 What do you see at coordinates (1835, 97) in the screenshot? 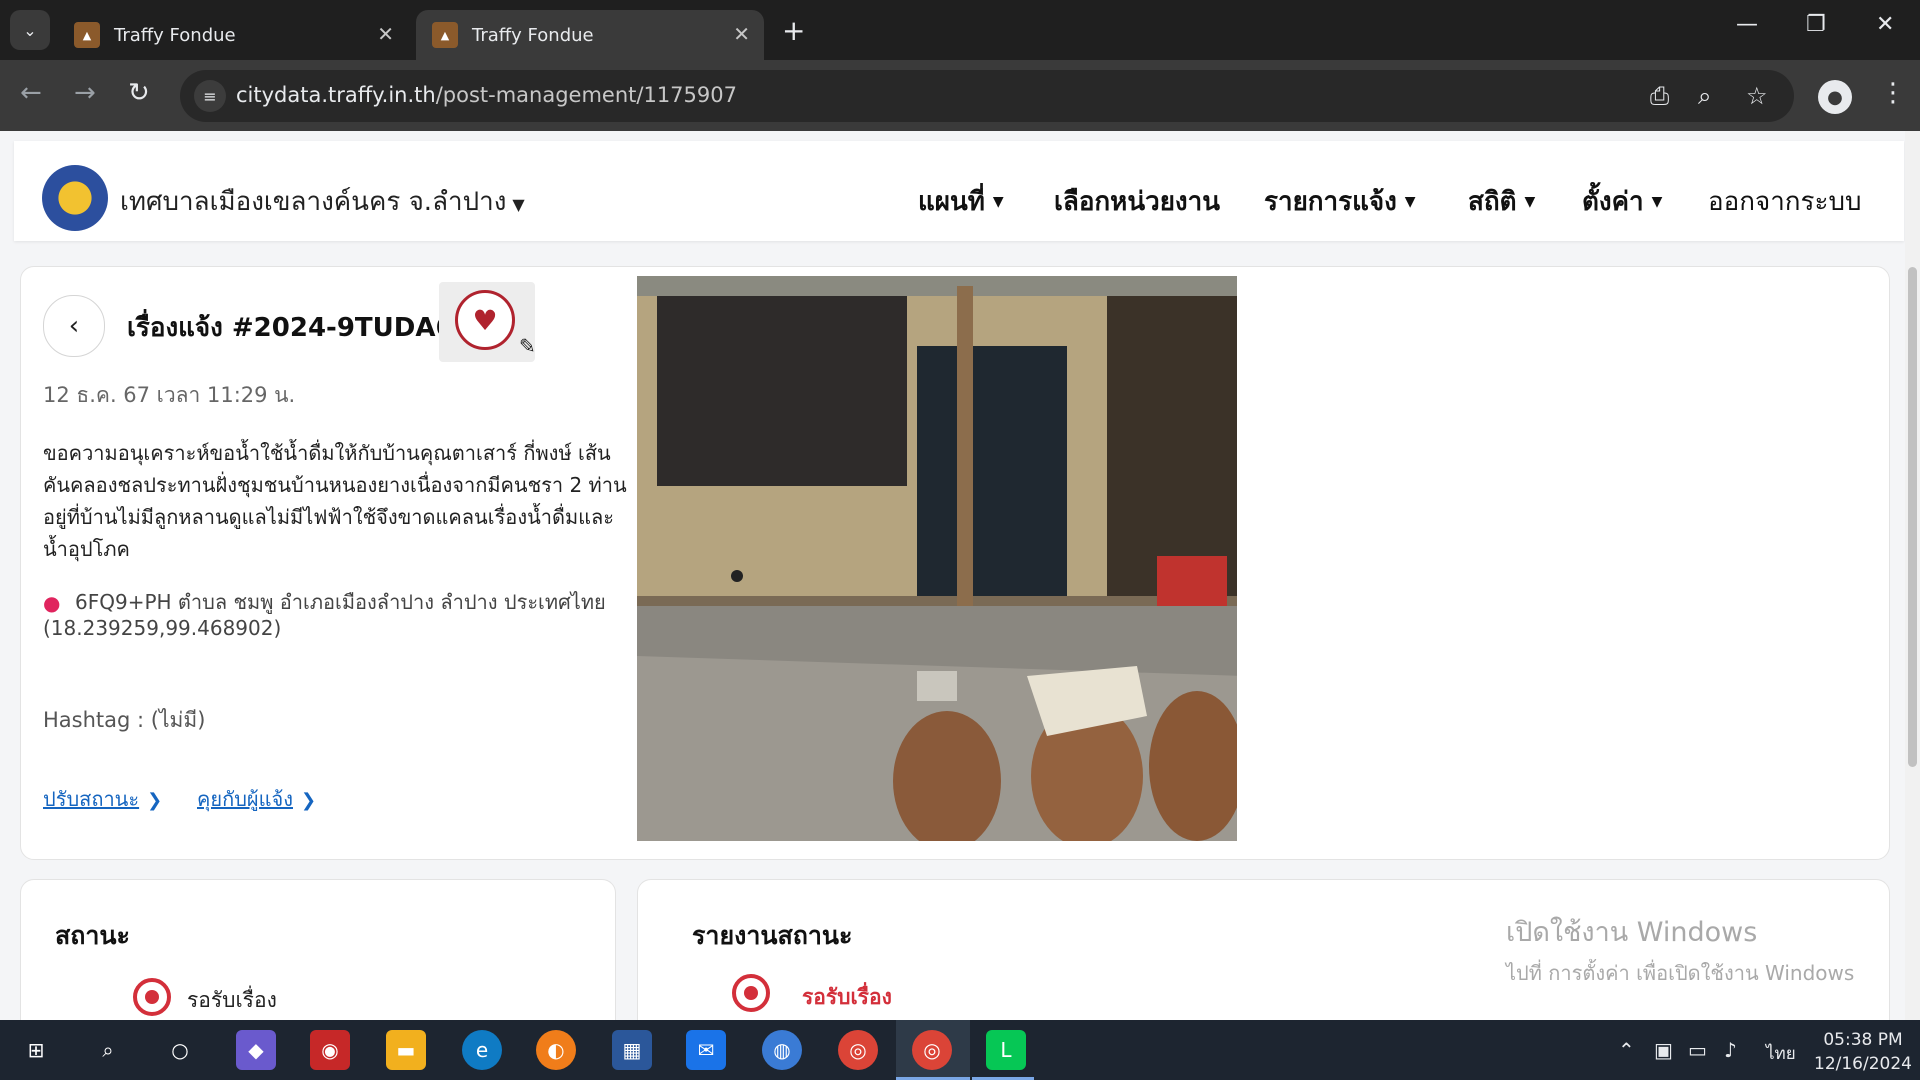
I see `profile-person-icon: ●` at bounding box center [1835, 97].